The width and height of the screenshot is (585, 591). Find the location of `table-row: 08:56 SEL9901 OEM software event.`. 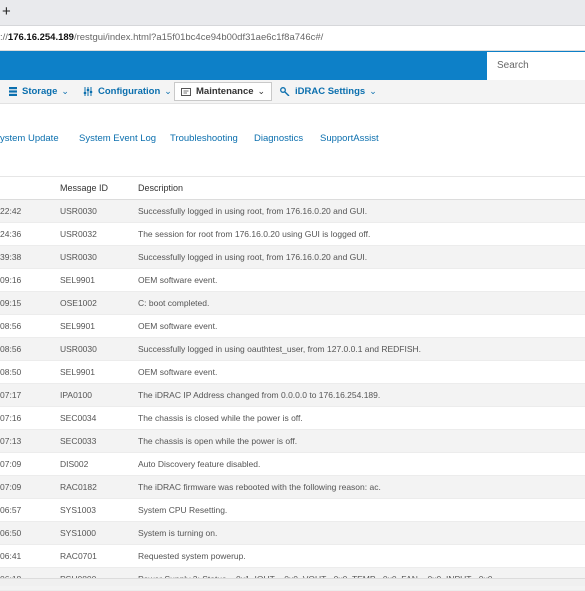

table-row: 08:56 SEL9901 OEM software event. is located at coordinates (292, 326).